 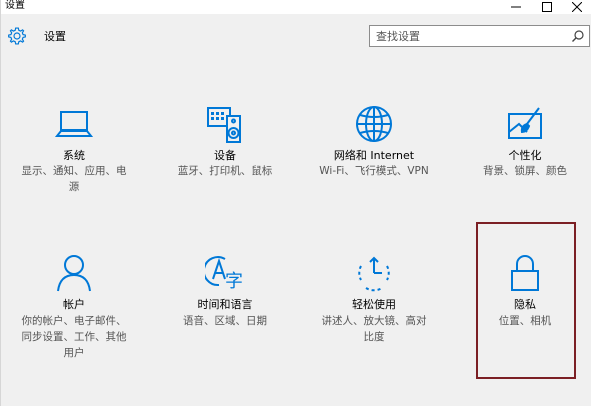 What do you see at coordinates (225, 155) in the screenshot?
I see `tile-title: 设备` at bounding box center [225, 155].